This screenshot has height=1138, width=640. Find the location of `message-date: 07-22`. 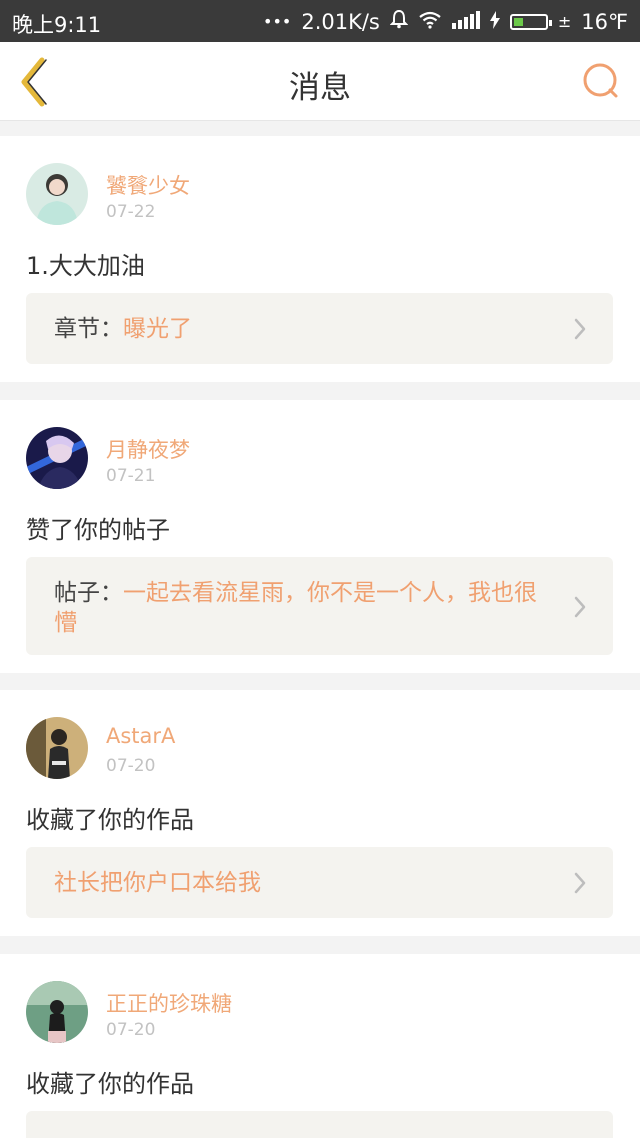

message-date: 07-22 is located at coordinates (131, 212).